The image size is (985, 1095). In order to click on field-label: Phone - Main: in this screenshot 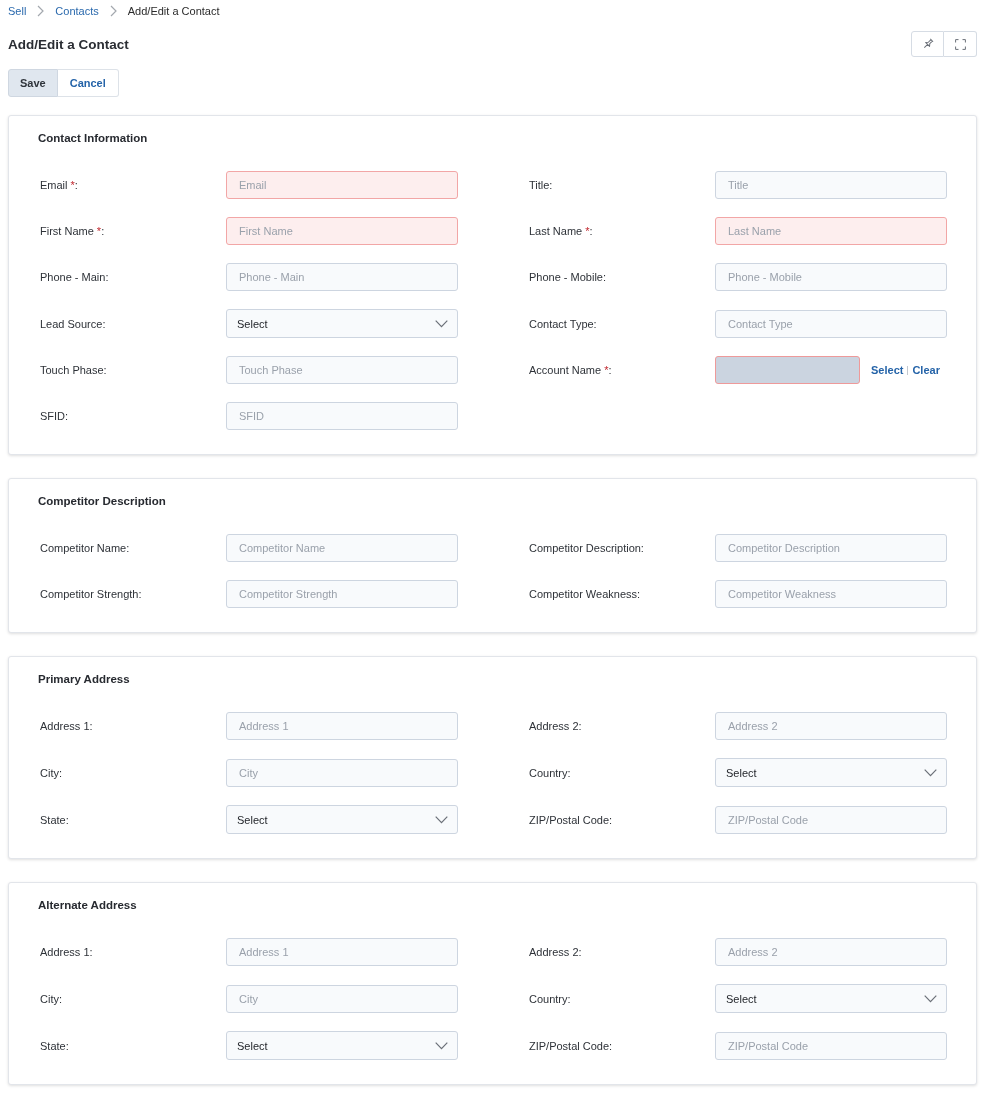, I will do `click(74, 277)`.